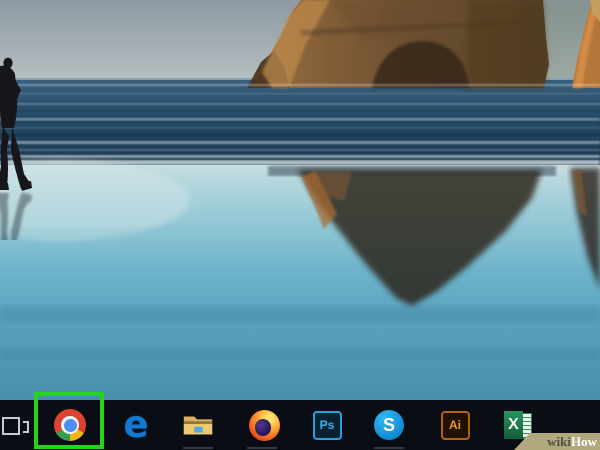  Describe the element at coordinates (389, 448) in the screenshot. I see `running-indicator-skype` at that location.